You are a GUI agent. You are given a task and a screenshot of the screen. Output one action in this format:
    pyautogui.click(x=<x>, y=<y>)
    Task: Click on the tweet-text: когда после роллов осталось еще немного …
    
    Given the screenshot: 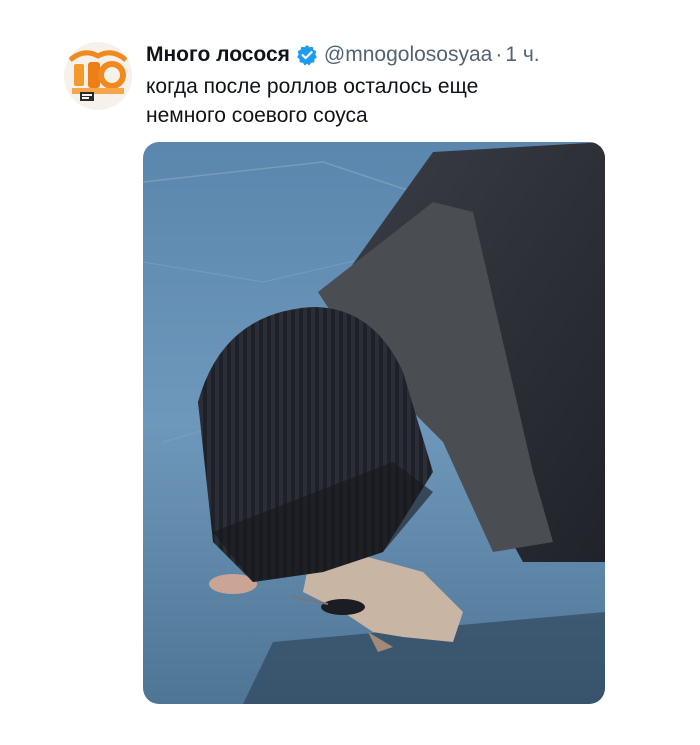 What is the action you would take?
    pyautogui.click(x=381, y=101)
    